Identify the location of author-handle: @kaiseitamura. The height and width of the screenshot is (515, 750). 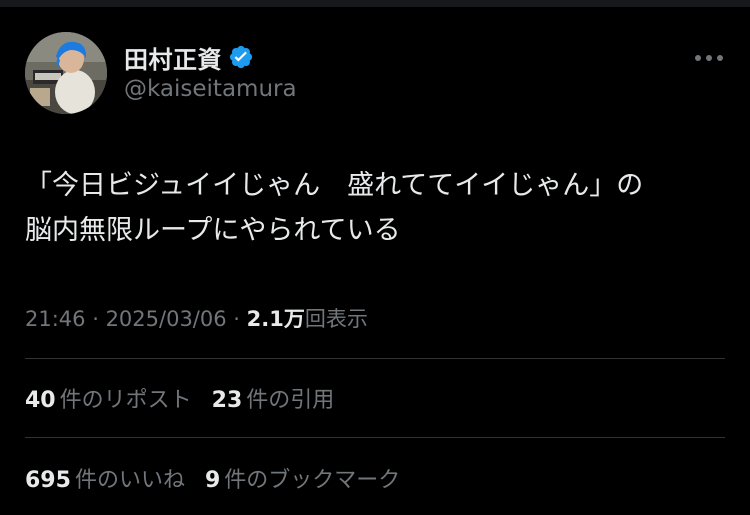
(210, 89).